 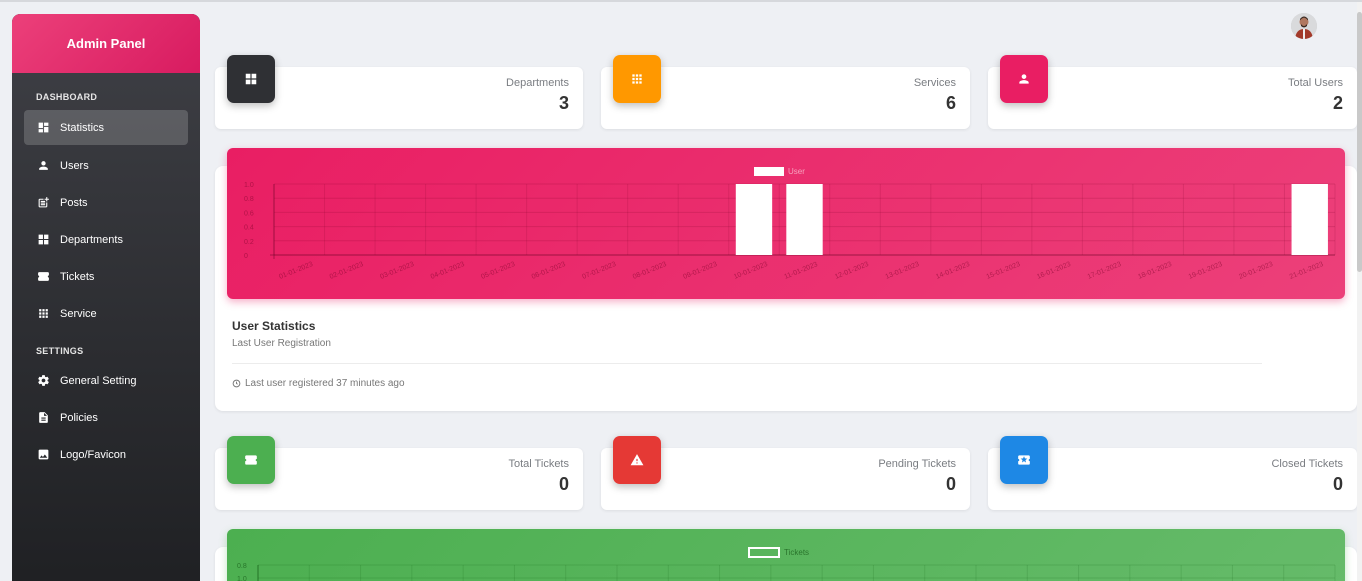 What do you see at coordinates (1155, 271) in the screenshot?
I see `x-tick-label: 18-01-2023` at bounding box center [1155, 271].